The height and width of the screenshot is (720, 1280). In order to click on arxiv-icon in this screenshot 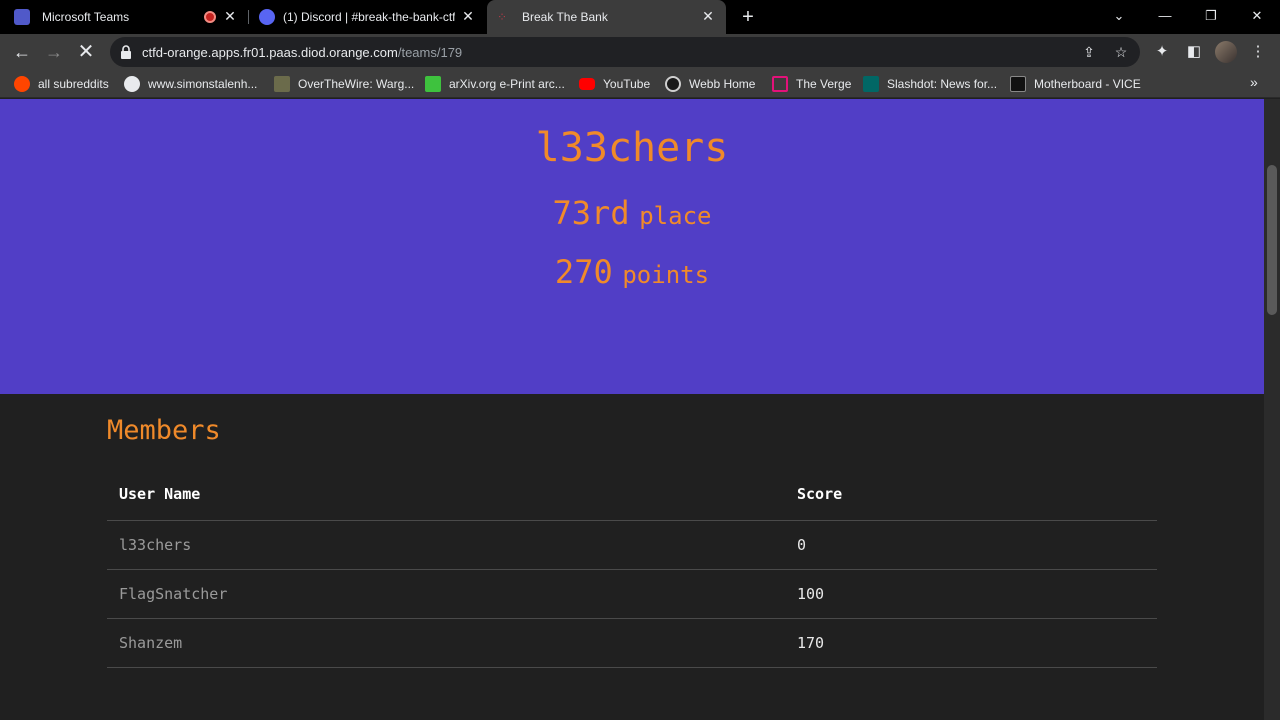, I will do `click(433, 84)`.